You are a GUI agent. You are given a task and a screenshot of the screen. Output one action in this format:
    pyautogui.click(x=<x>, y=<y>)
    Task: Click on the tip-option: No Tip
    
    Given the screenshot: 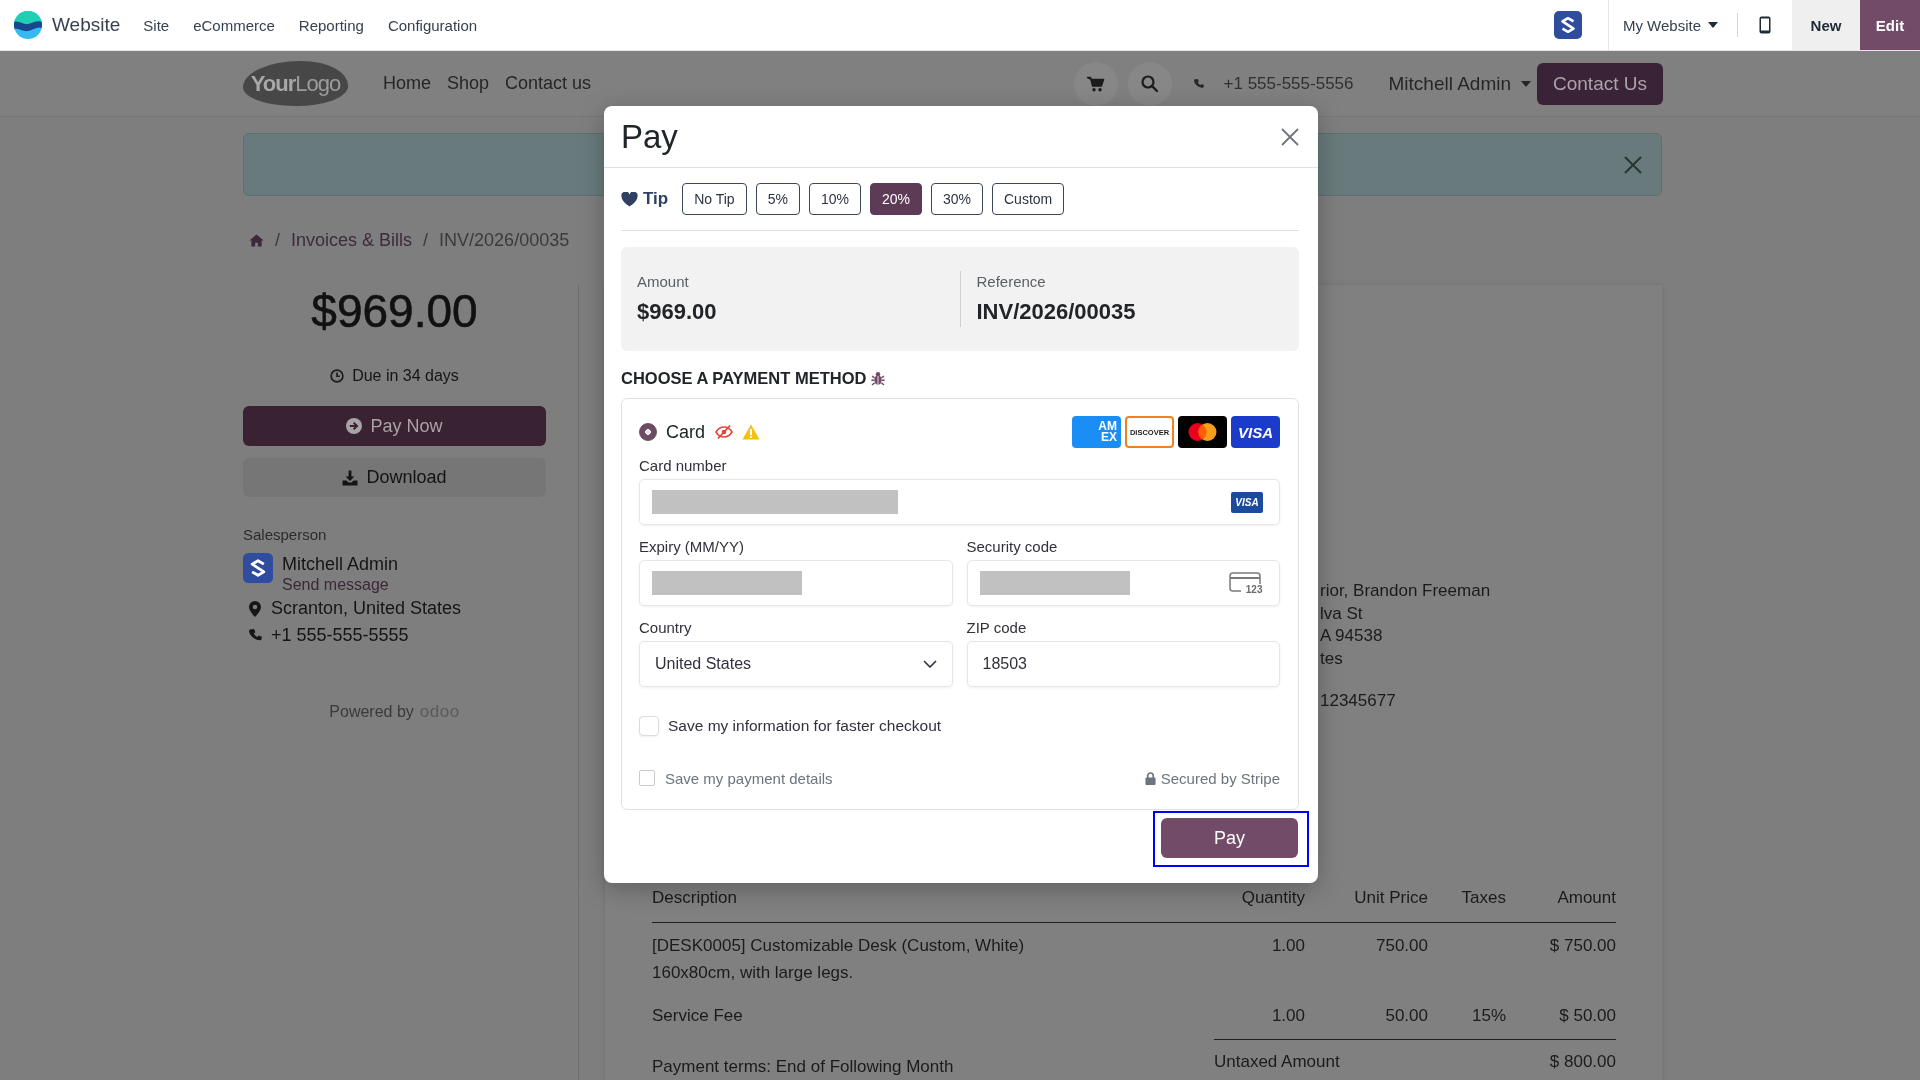 What is the action you would take?
    pyautogui.click(x=714, y=199)
    